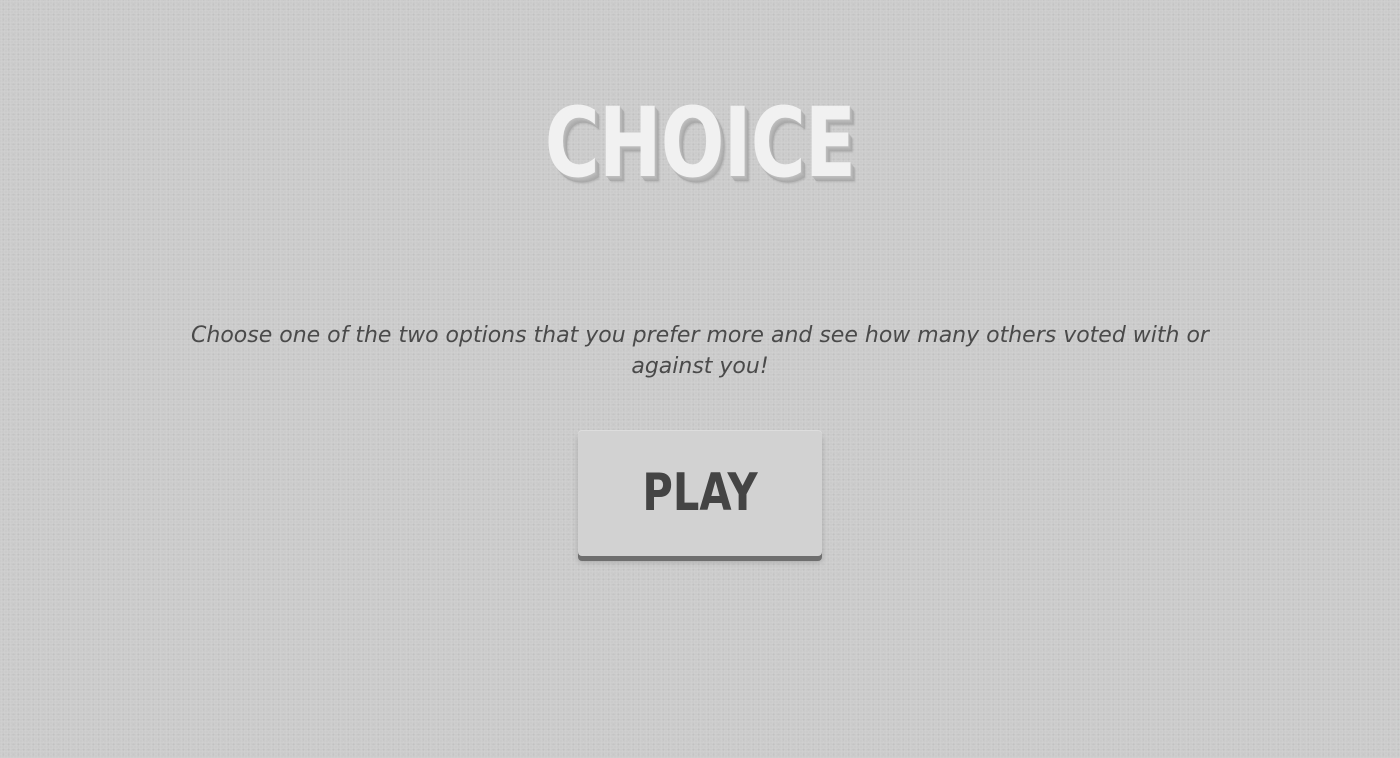 The width and height of the screenshot is (1400, 758). I want to click on play-button-label: PLAY, so click(700, 493).